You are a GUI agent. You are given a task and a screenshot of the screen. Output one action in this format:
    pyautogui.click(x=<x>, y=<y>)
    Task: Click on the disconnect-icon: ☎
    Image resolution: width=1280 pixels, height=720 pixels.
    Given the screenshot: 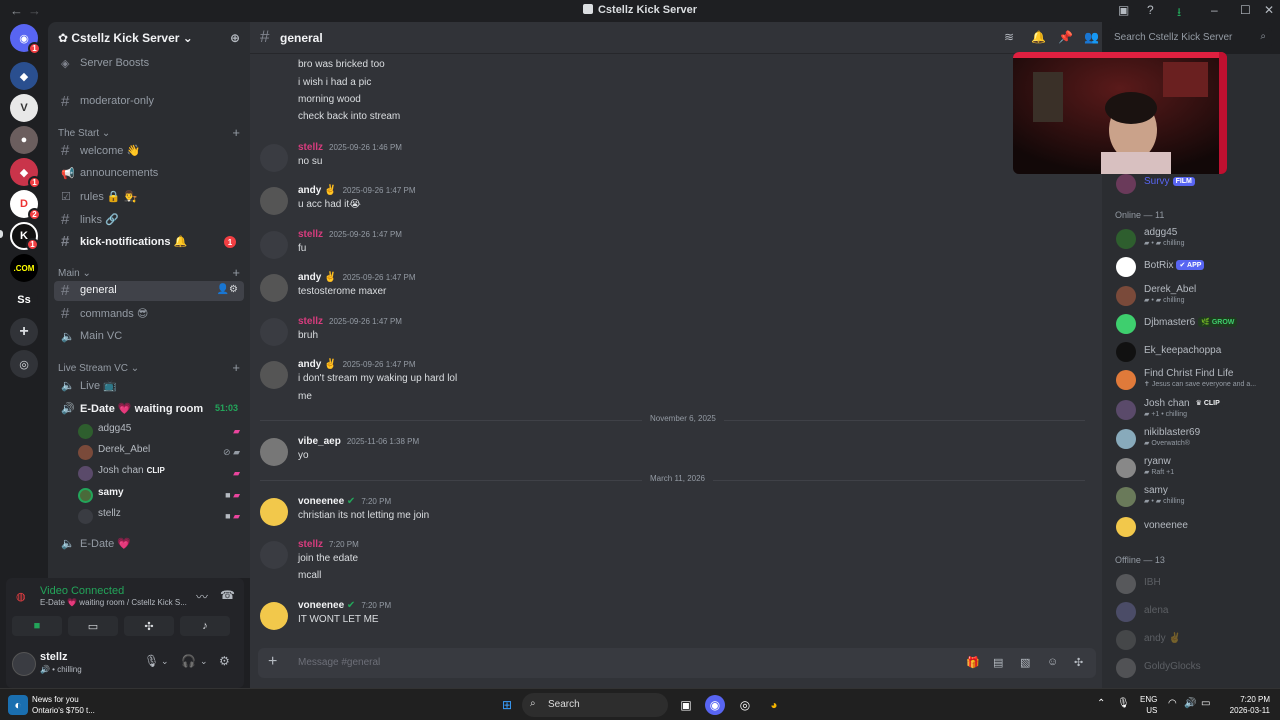 What is the action you would take?
    pyautogui.click(x=227, y=595)
    